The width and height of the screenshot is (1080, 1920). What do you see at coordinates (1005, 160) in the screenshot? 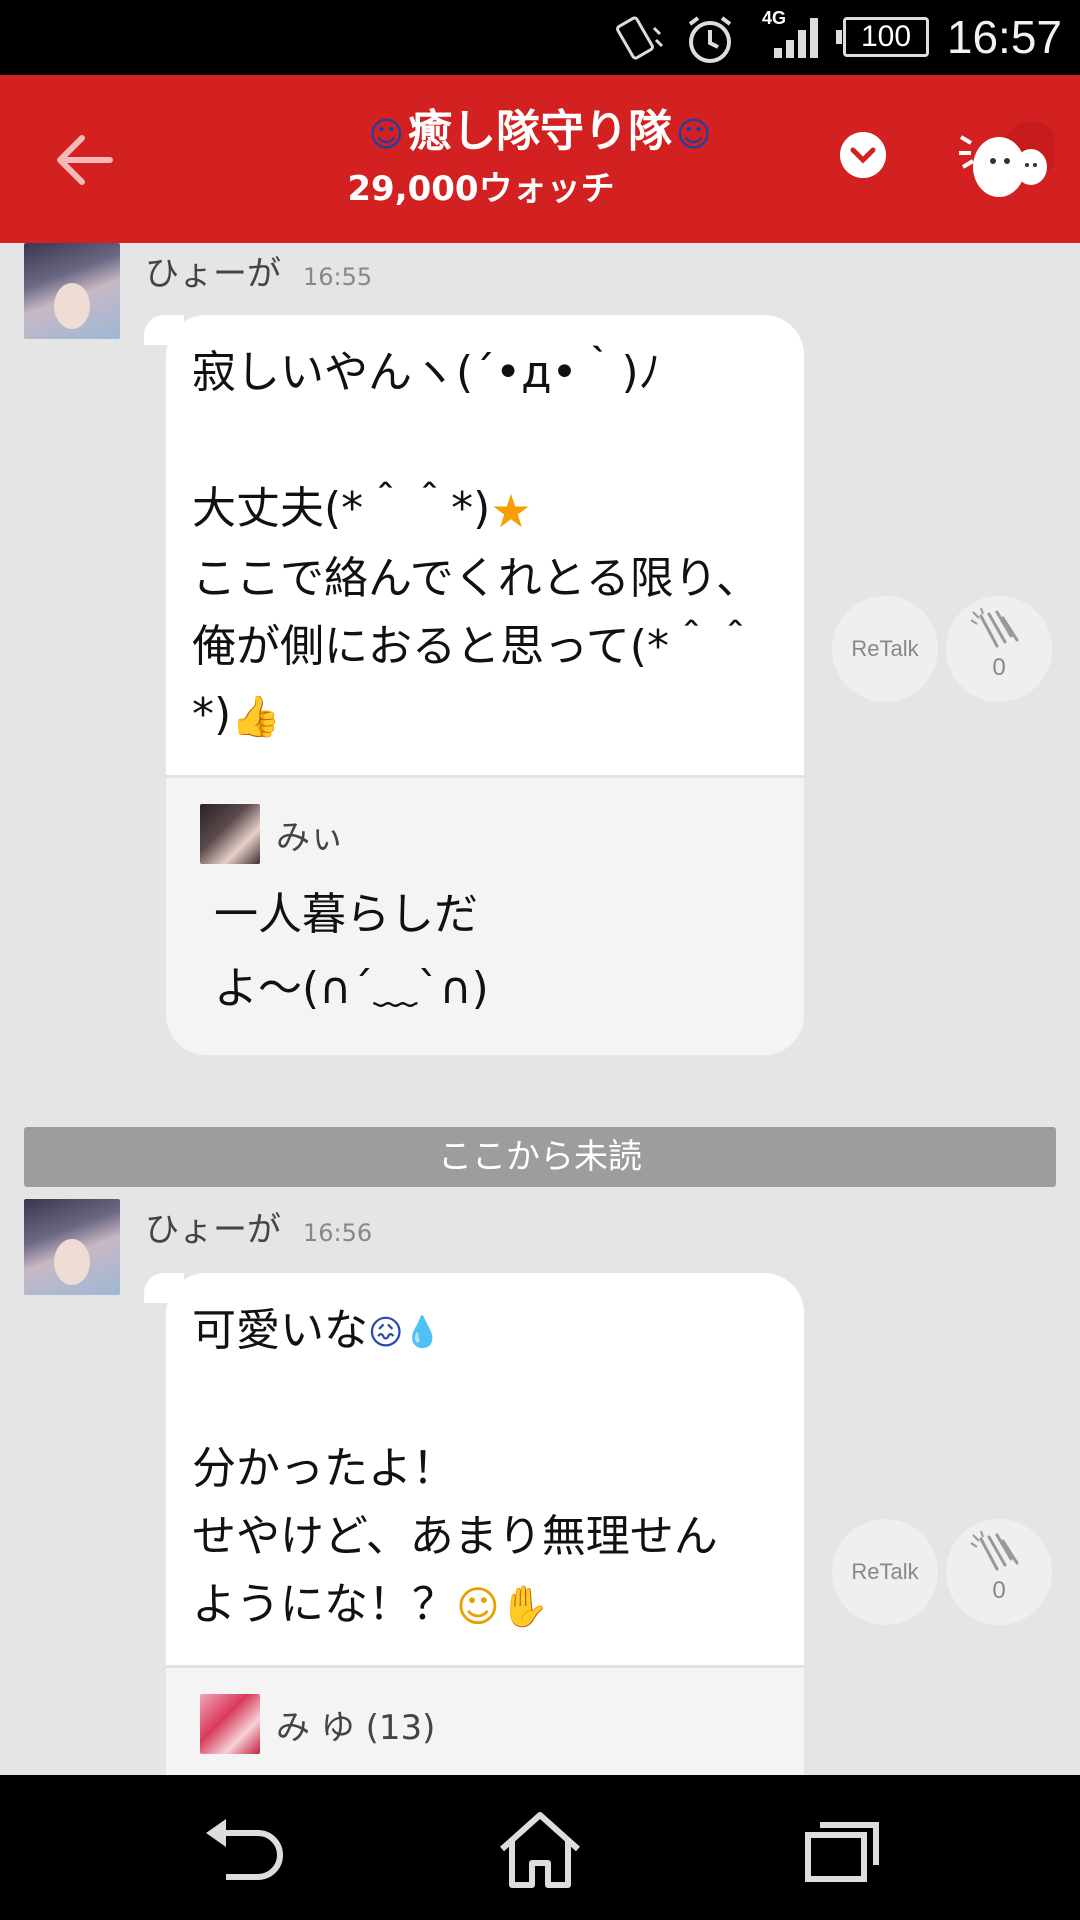
I see `mascot-icon` at bounding box center [1005, 160].